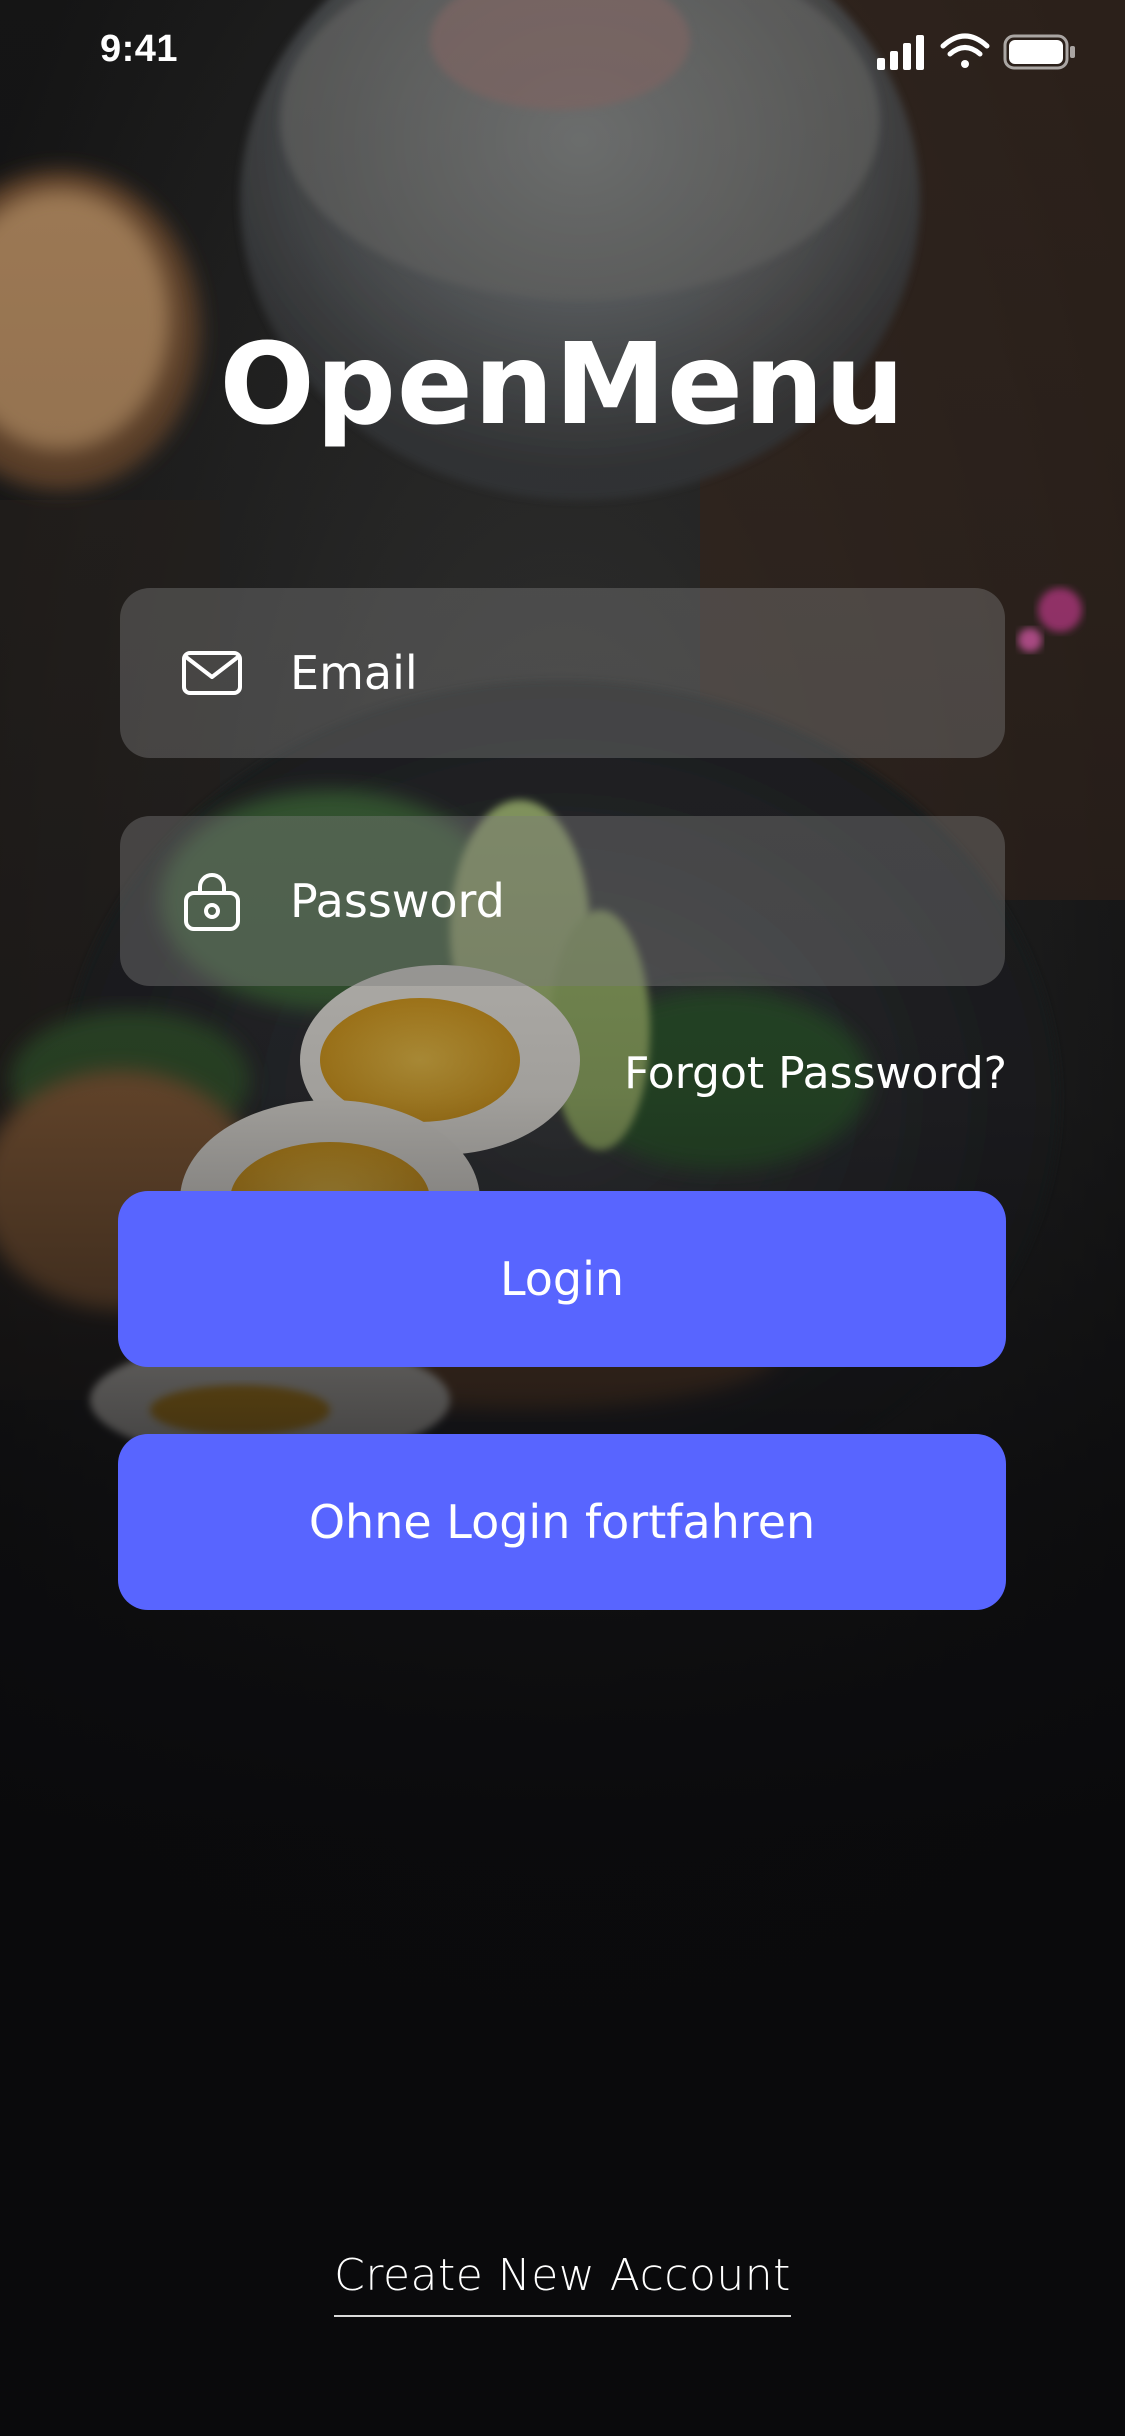  I want to click on status-icons, so click(976, 51).